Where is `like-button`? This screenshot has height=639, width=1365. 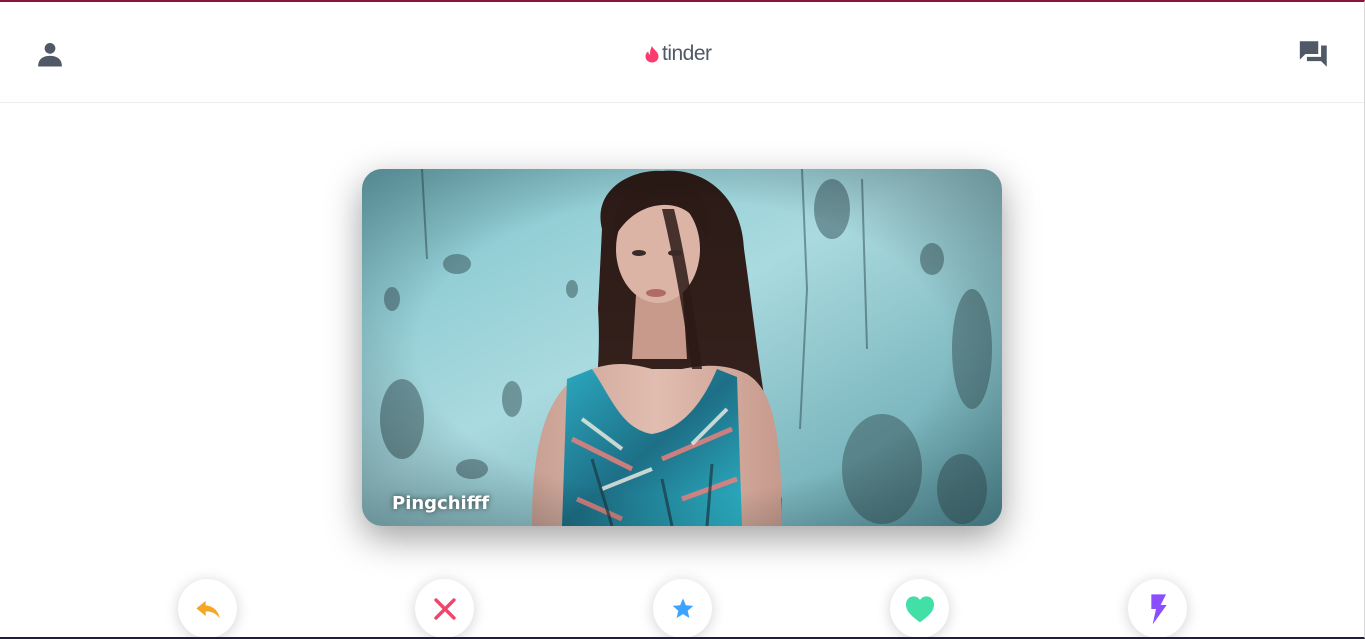
like-button is located at coordinates (919, 608).